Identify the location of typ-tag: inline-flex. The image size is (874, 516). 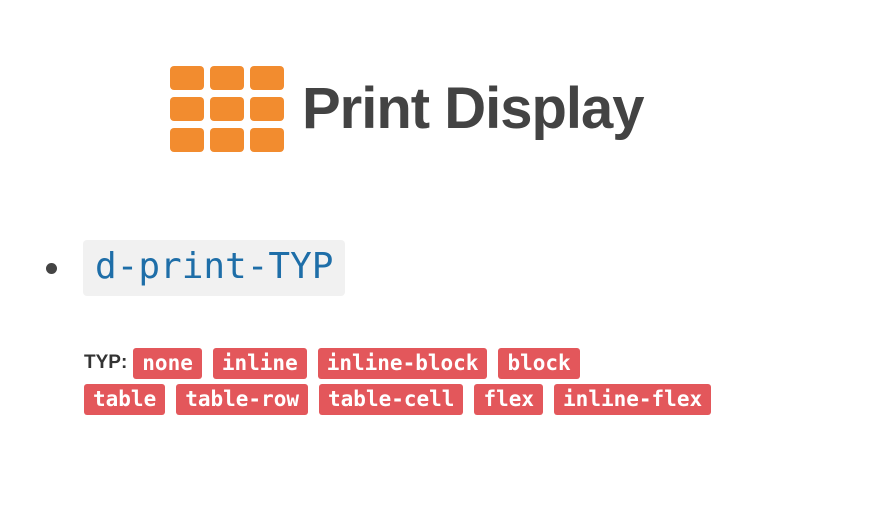
(633, 399).